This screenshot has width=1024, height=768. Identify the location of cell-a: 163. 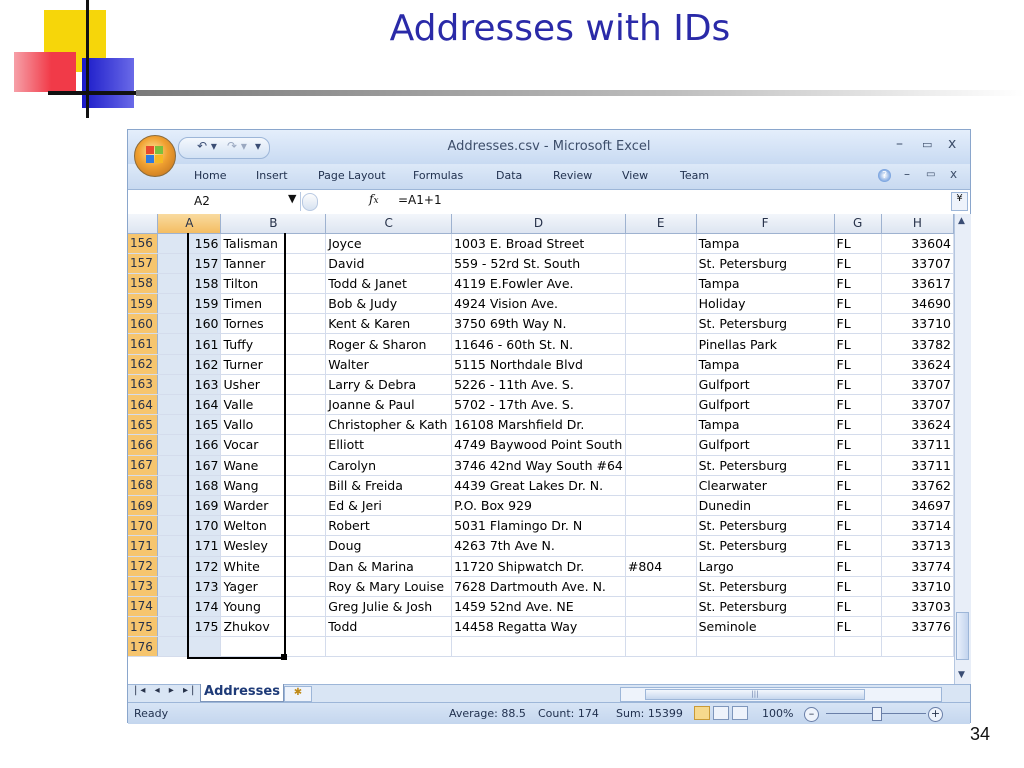
(189, 385).